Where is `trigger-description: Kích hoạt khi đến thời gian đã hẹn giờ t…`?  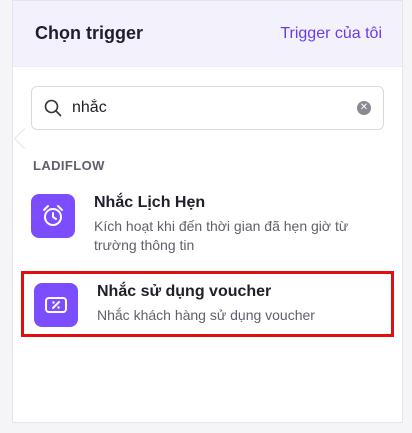
trigger-description: Kích hoạt khi đến thời gian đã hẹn giờ t… is located at coordinates (221, 235).